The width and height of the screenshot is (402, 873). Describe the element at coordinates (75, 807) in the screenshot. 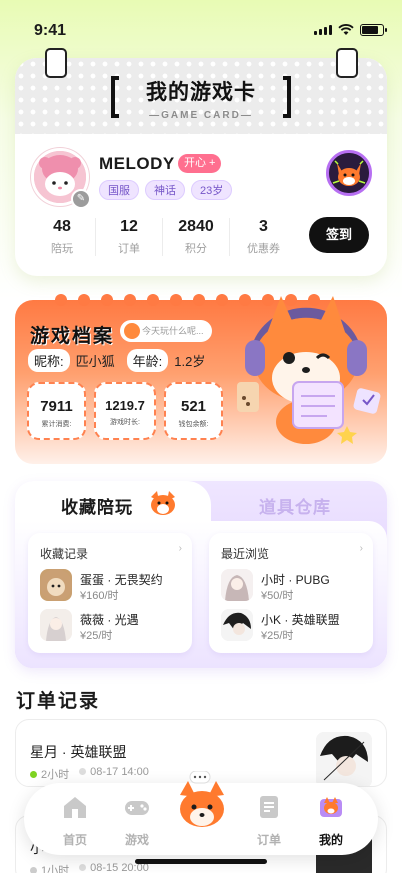

I see `home-icon` at that location.